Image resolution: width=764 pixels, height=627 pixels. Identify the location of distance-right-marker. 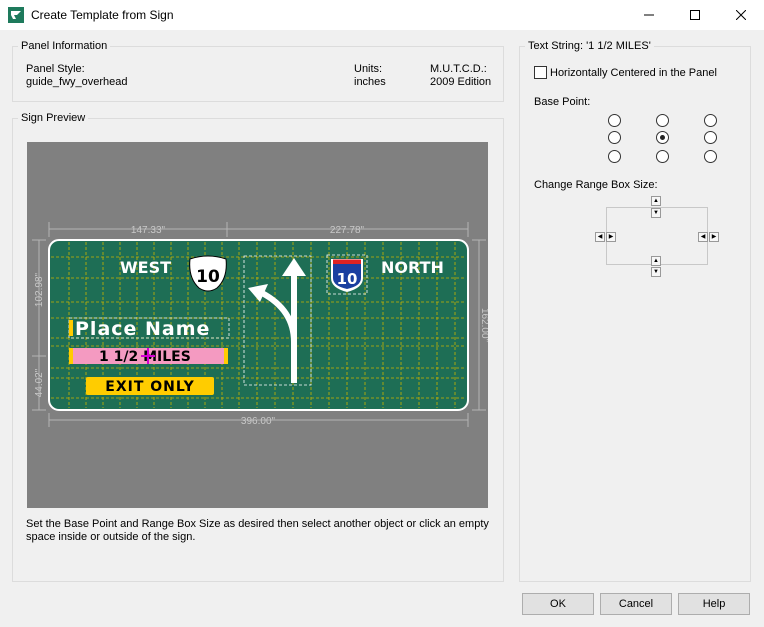
(226, 356).